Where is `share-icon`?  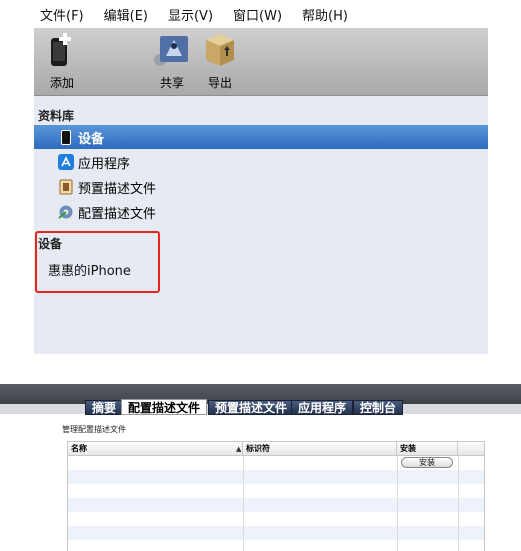
share-icon is located at coordinates (171, 51).